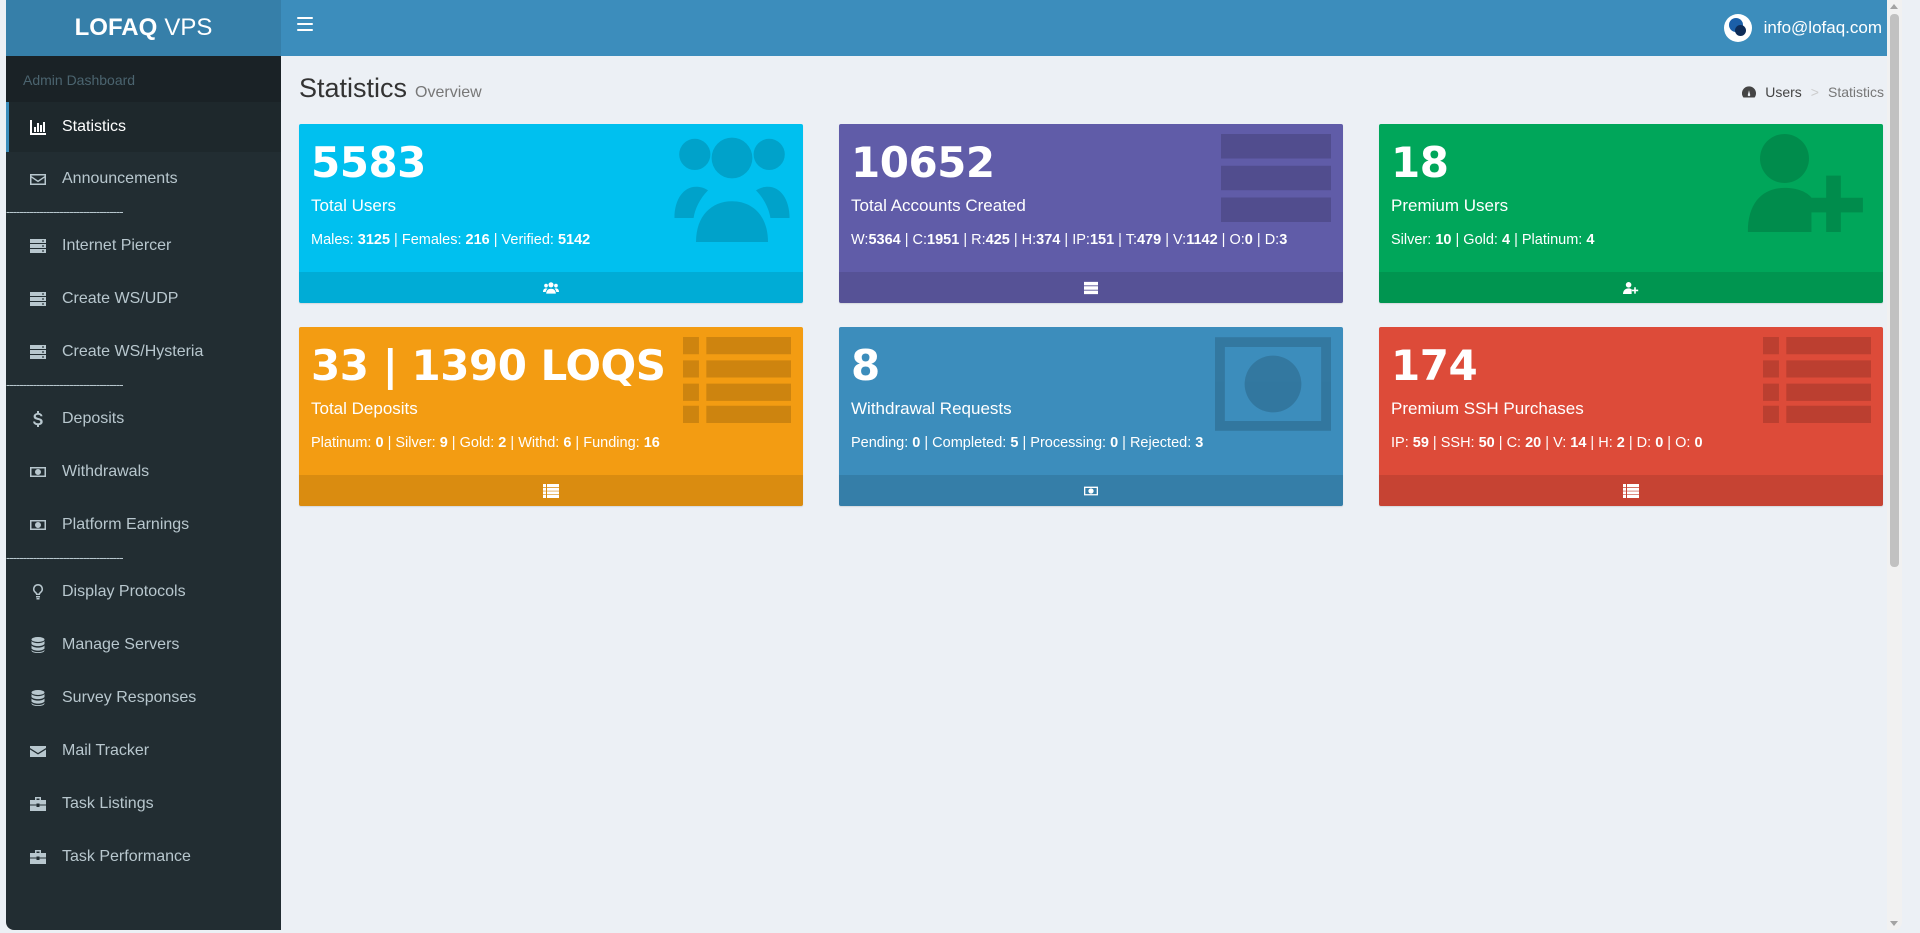 The image size is (1920, 933). Describe the element at coordinates (106, 750) in the screenshot. I see `sidebar-item-label: Mail Tracker` at that location.